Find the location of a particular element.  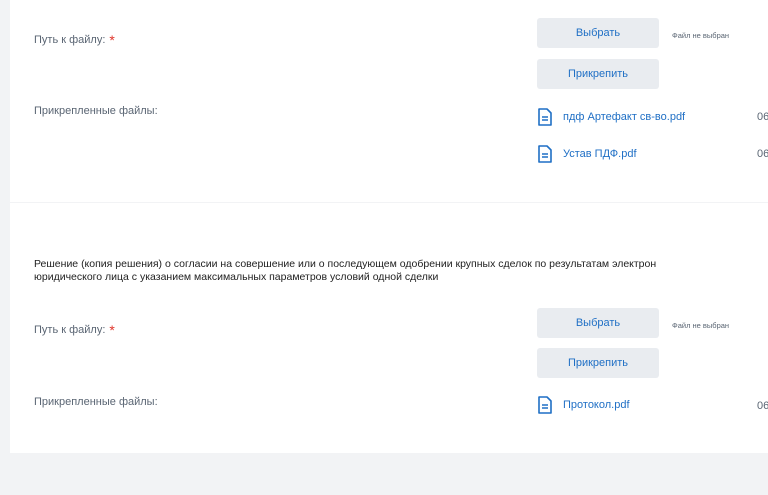

file-name-link: пдф Артефакт св-во.pdf is located at coordinates (624, 117).